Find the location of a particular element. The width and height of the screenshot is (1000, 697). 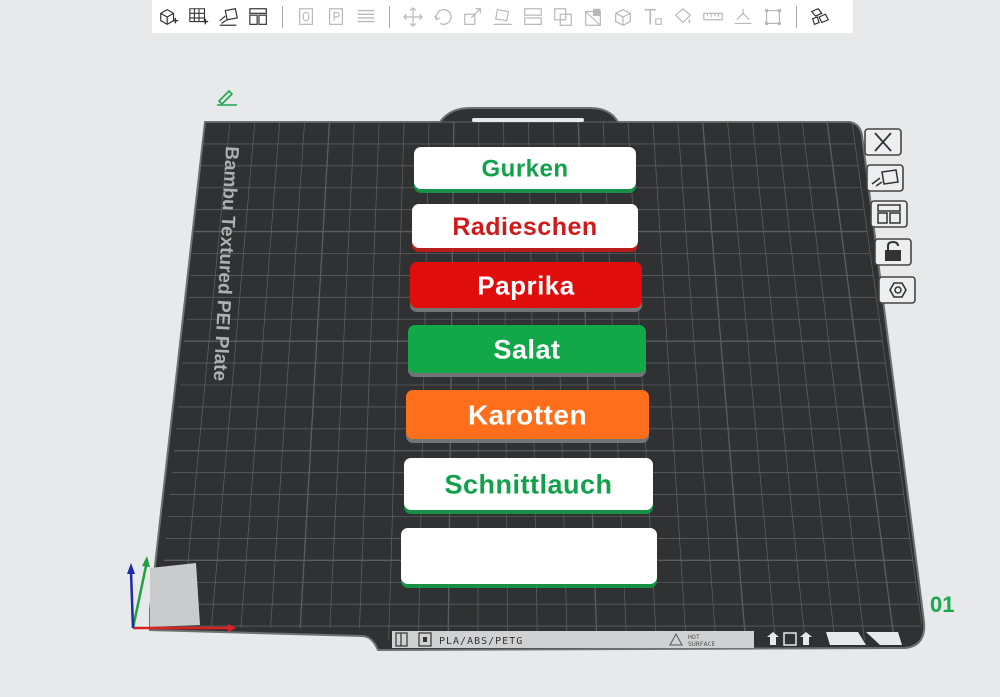

label-object is located at coordinates (529, 558).